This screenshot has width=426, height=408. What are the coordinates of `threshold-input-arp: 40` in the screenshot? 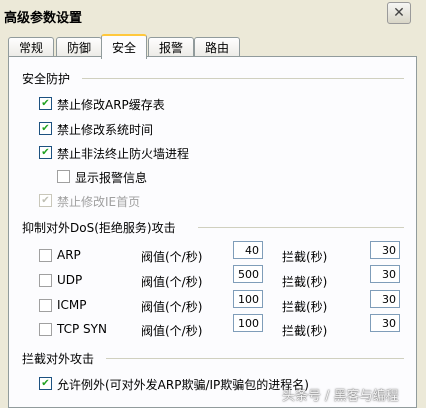 It's located at (248, 250).